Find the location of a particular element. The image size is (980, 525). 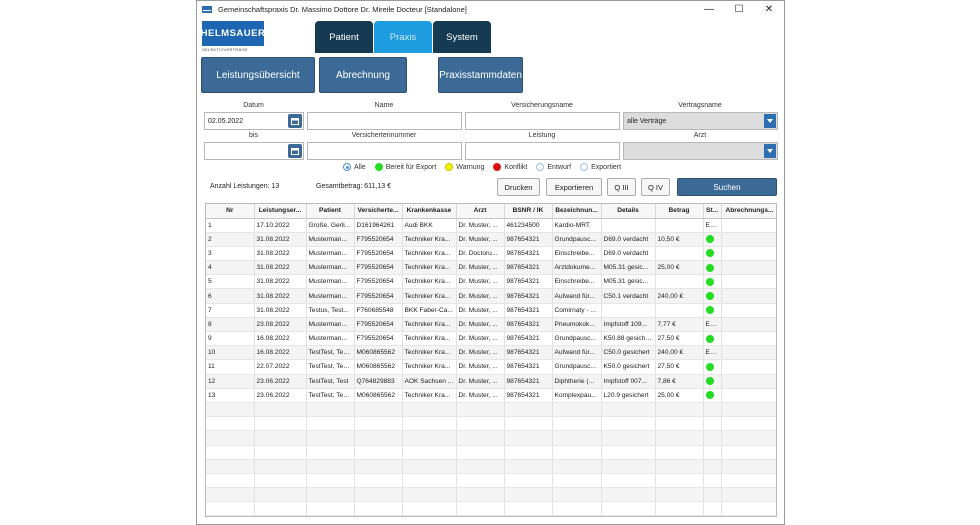

minimize-icon: — is located at coordinates (709, 9).